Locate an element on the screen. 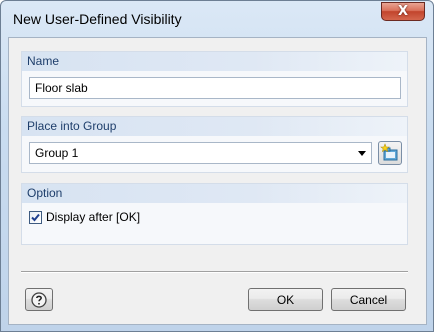 The width and height of the screenshot is (436, 334). close-icon: X is located at coordinates (403, 11).